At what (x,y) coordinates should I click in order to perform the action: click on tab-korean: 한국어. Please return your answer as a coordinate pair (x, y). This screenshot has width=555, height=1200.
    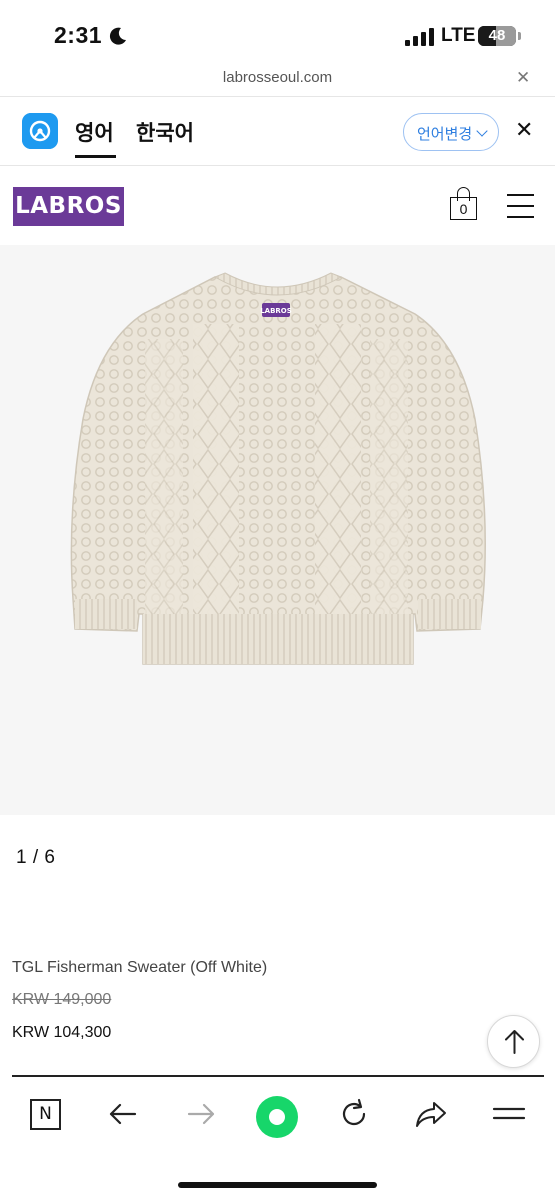
    Looking at the image, I should click on (165, 132).